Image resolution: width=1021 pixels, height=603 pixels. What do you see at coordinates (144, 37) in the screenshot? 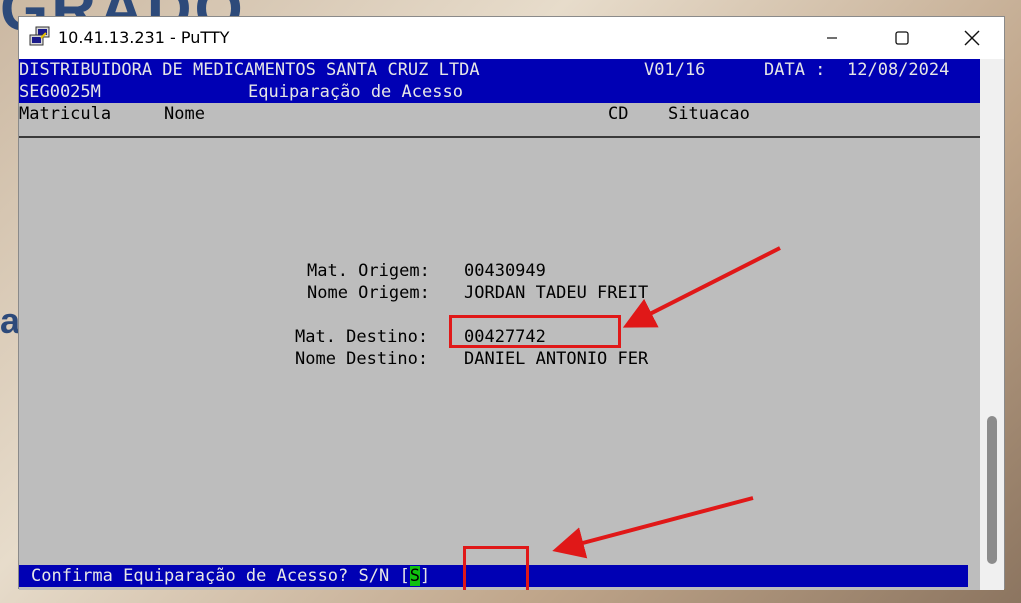
I see `window-title: 10.41.13.231 - PuTTY` at bounding box center [144, 37].